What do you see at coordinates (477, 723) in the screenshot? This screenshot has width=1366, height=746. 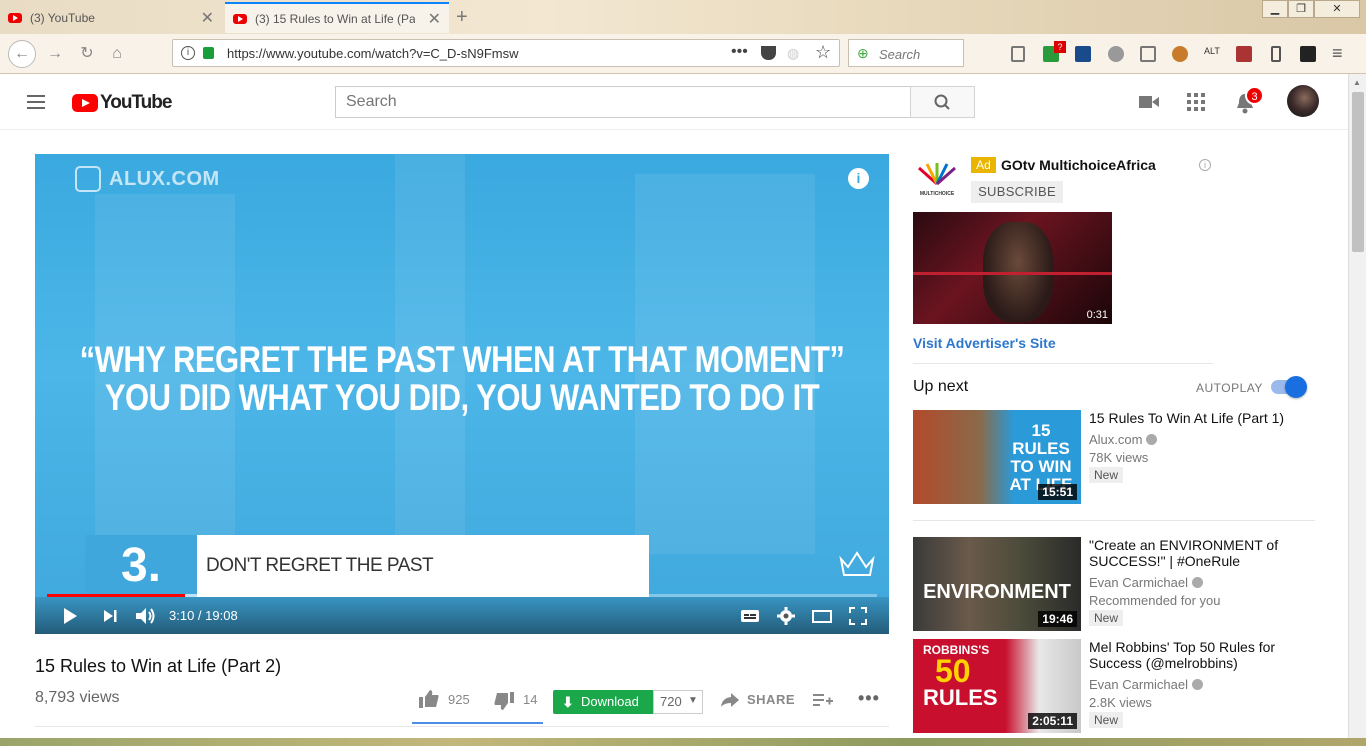 I see `sentiment-bar` at bounding box center [477, 723].